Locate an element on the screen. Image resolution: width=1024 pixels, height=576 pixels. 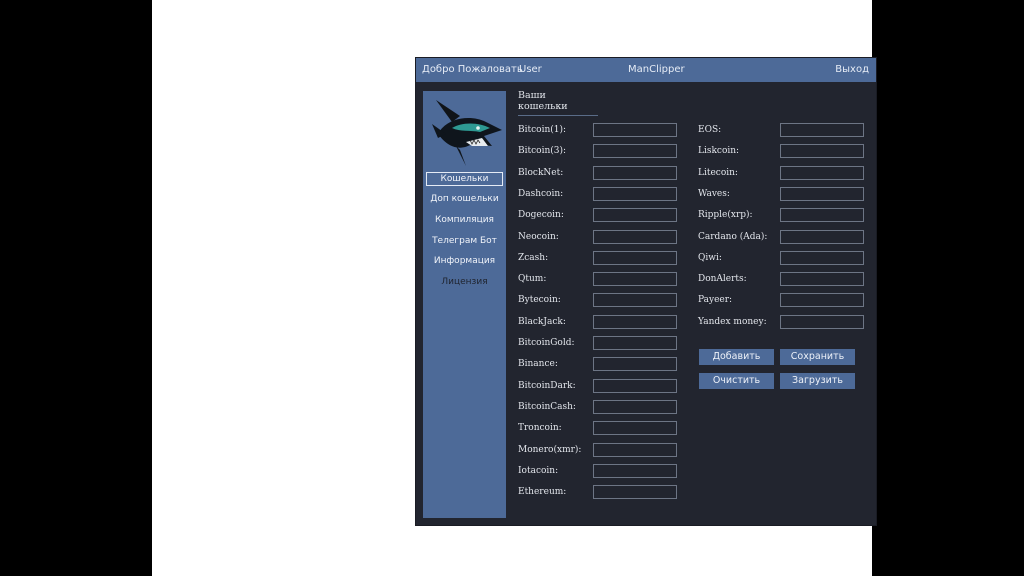
nav-wallets: Кошельки is located at coordinates (464, 179).